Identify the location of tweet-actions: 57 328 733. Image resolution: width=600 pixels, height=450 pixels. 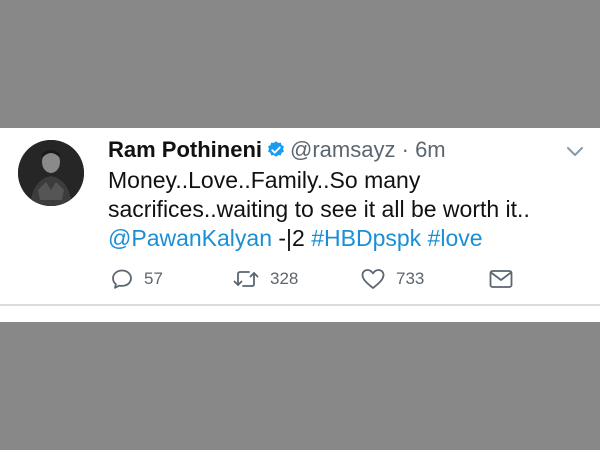
(318, 279).